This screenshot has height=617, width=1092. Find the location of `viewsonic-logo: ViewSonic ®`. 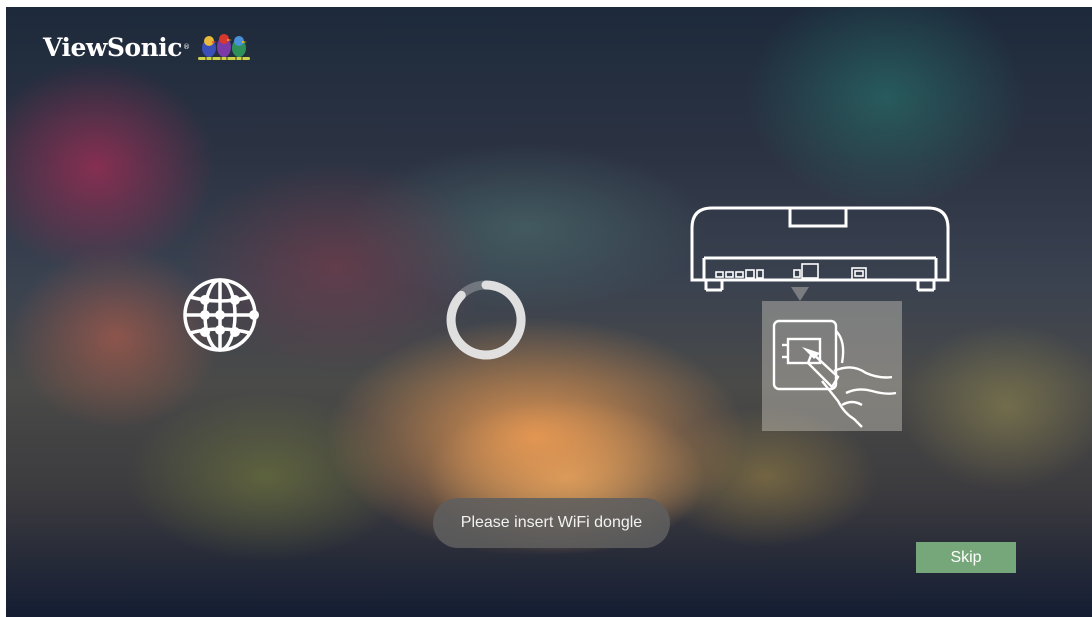

viewsonic-logo: ViewSonic ® is located at coordinates (147, 47).